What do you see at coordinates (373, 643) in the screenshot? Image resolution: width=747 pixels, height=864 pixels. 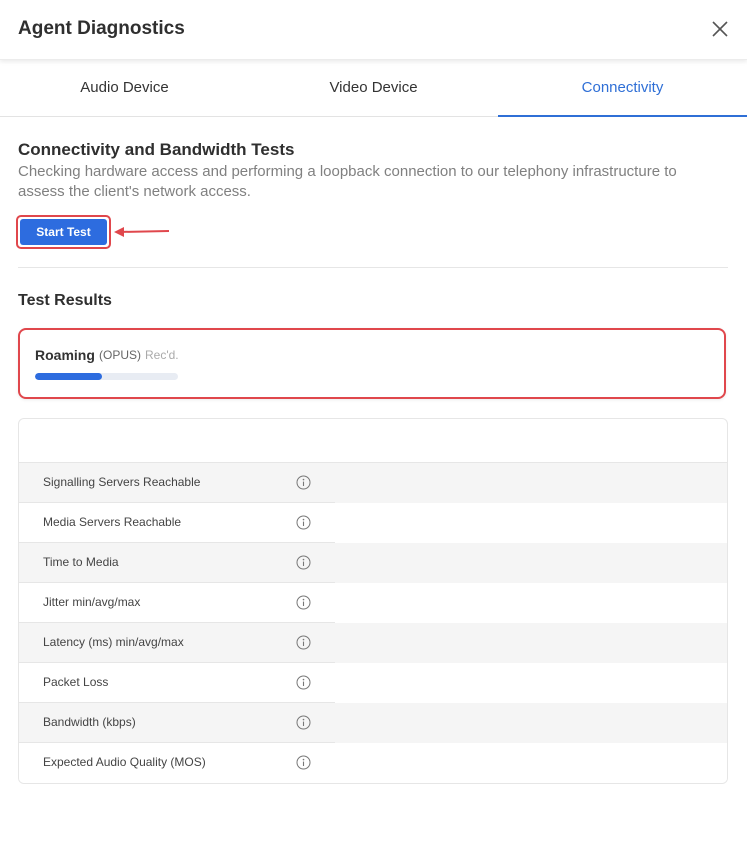 I see `table-row: Latency (ms) min/avg/max` at bounding box center [373, 643].